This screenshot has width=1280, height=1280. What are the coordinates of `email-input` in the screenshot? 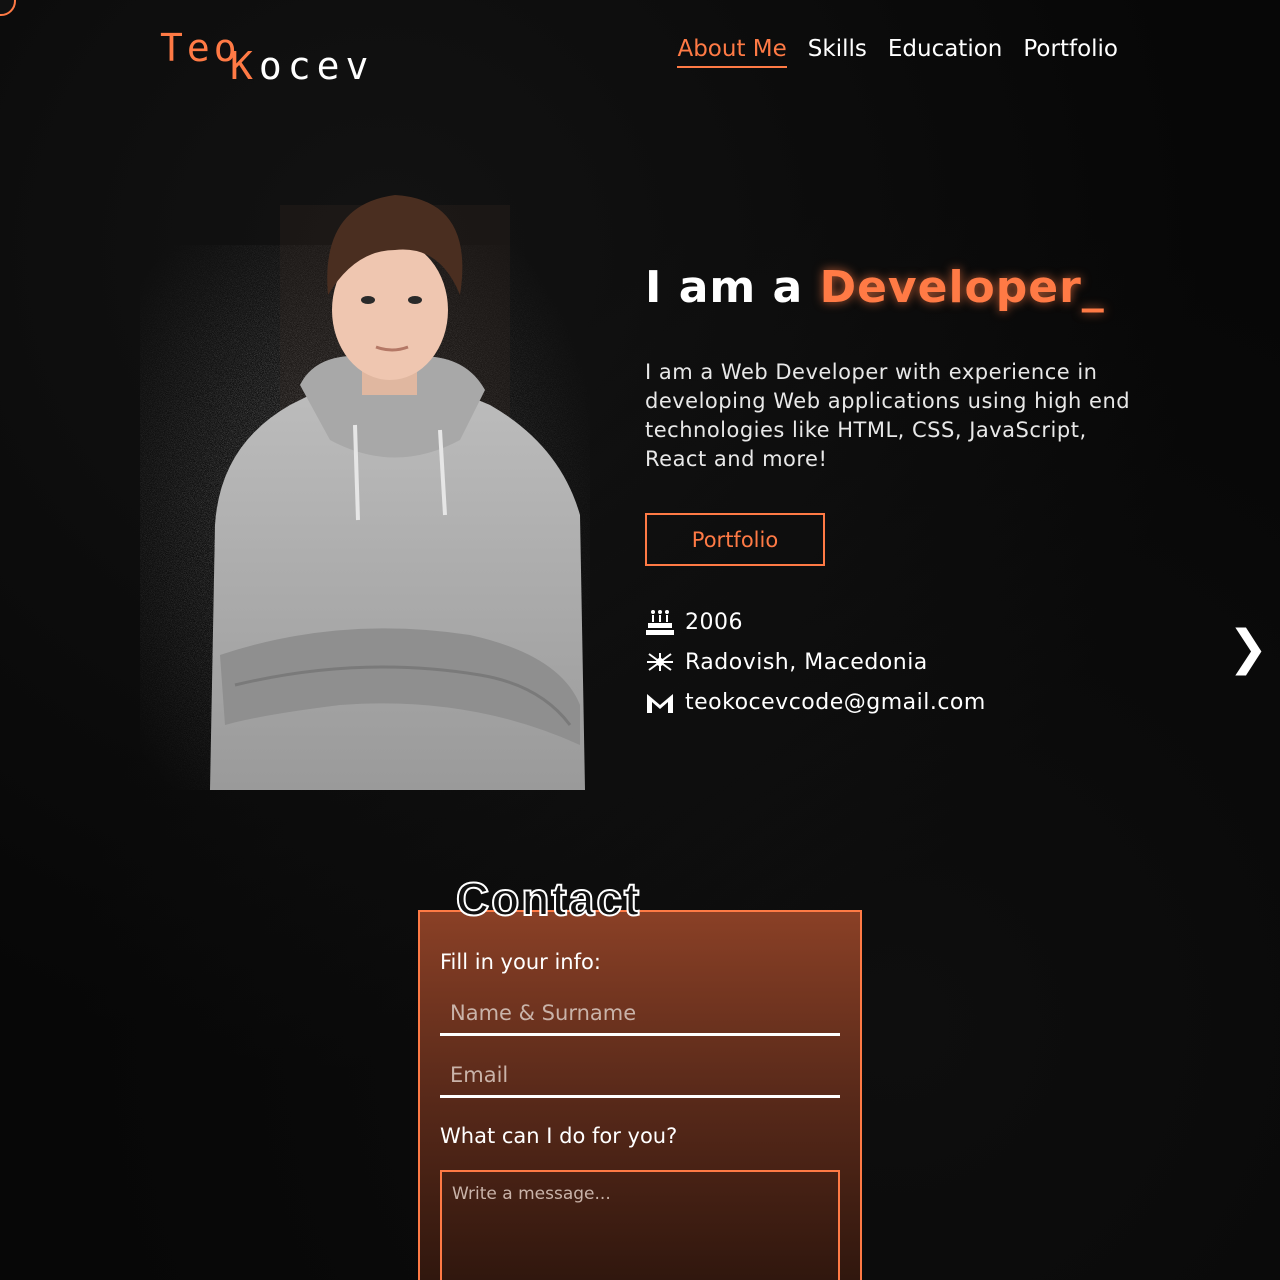 It's located at (640, 1076).